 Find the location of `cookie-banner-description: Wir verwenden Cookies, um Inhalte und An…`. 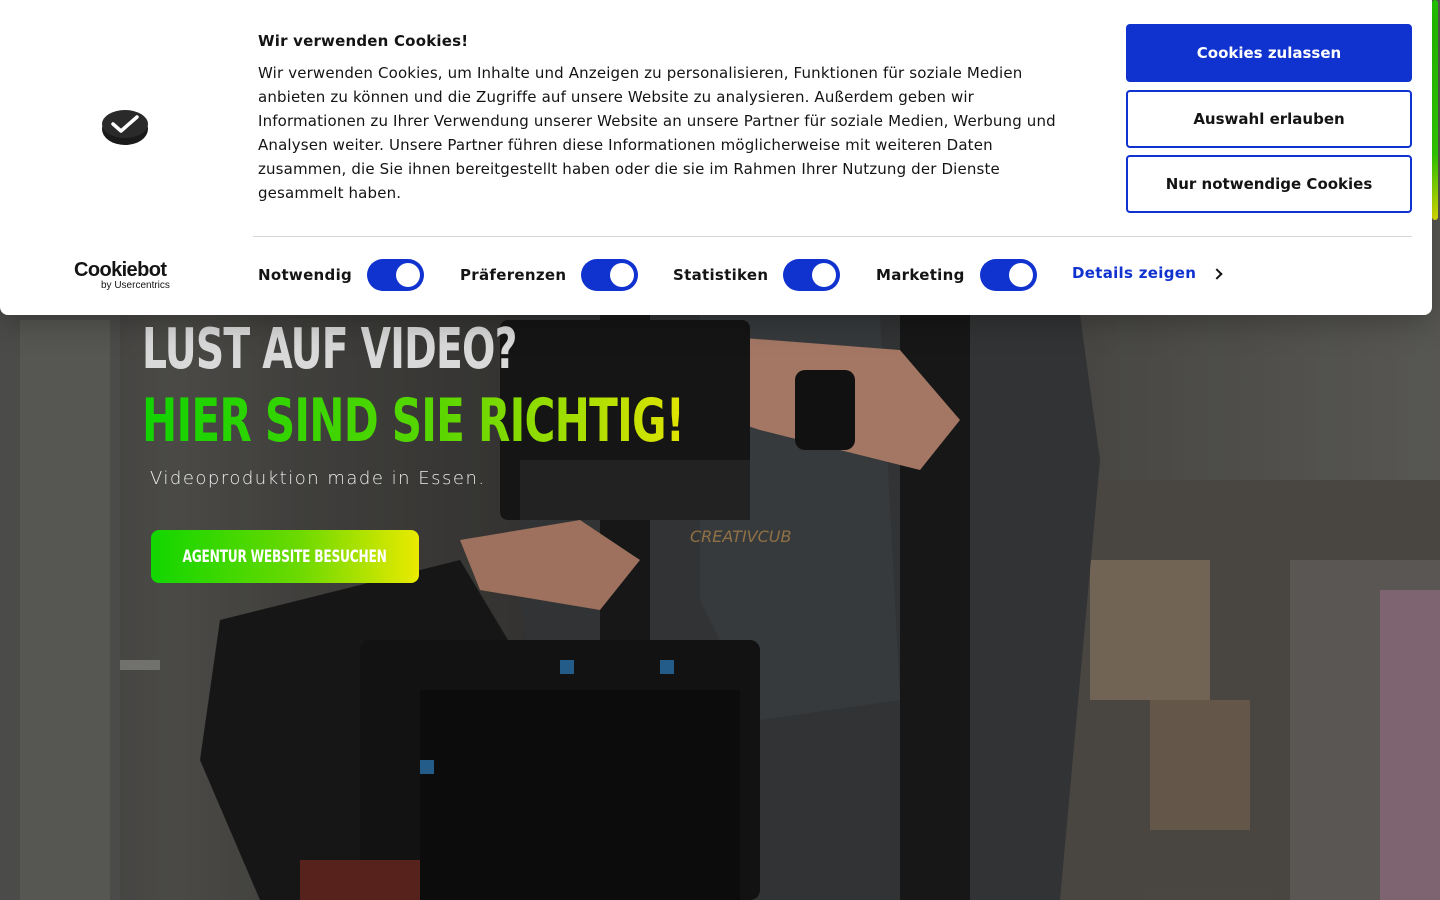

cookie-banner-description: Wir verwenden Cookies, um Inhalte und An… is located at coordinates (657, 133).